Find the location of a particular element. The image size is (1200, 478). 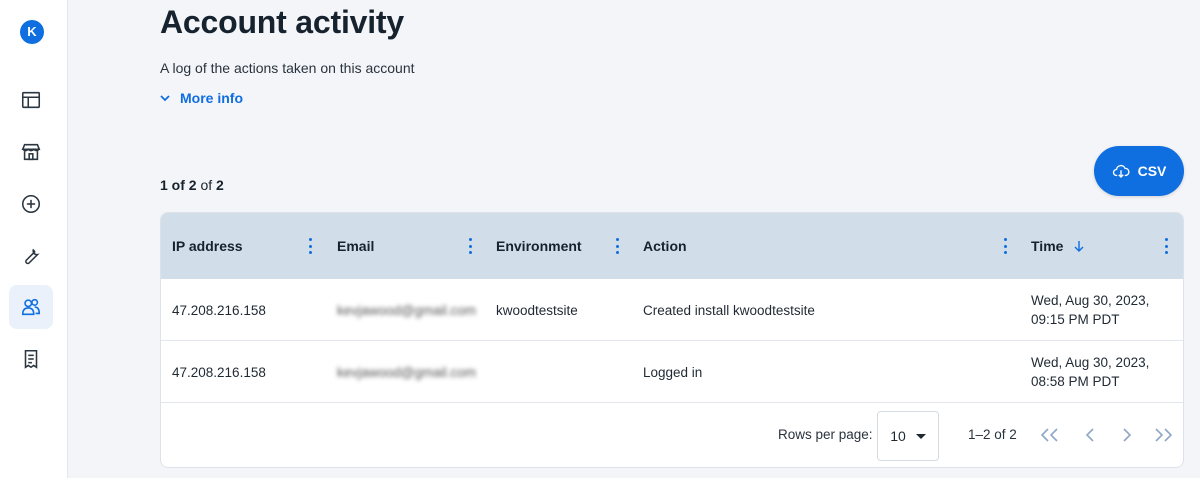

next-page-button is located at coordinates (1127, 435).